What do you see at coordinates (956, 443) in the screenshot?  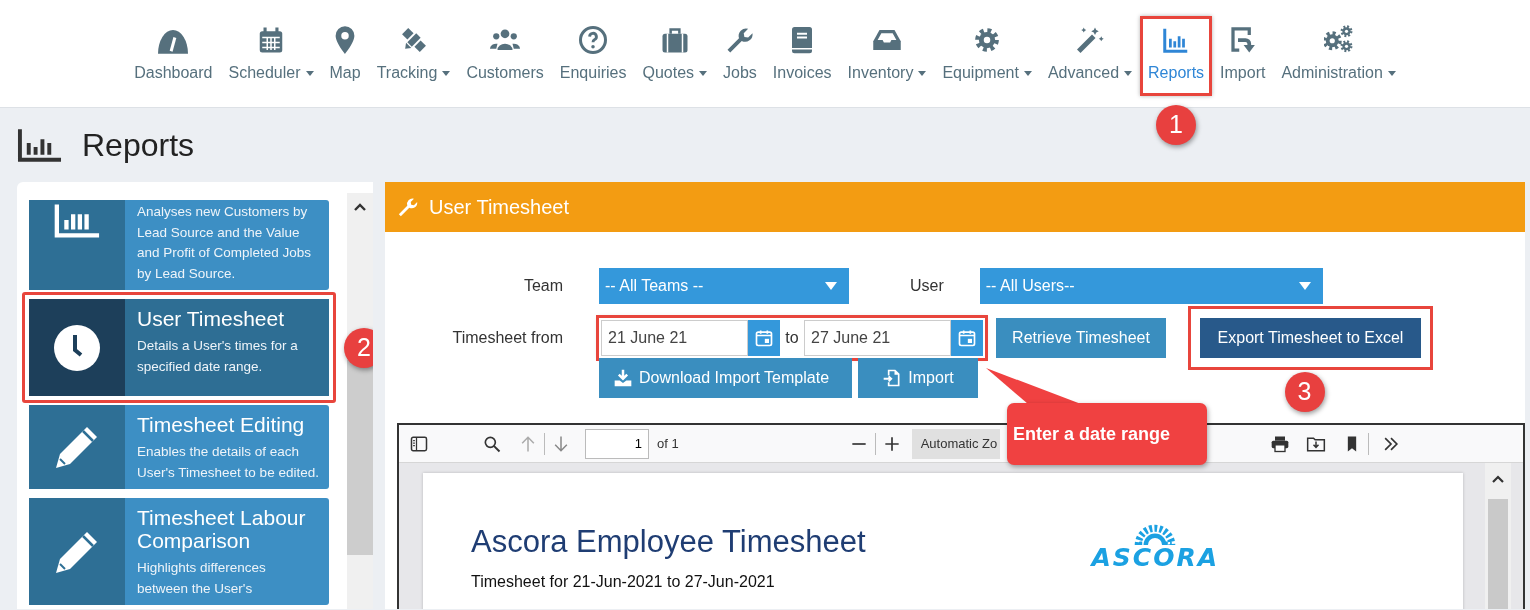 I see `zoom-select: Automatic Zo` at bounding box center [956, 443].